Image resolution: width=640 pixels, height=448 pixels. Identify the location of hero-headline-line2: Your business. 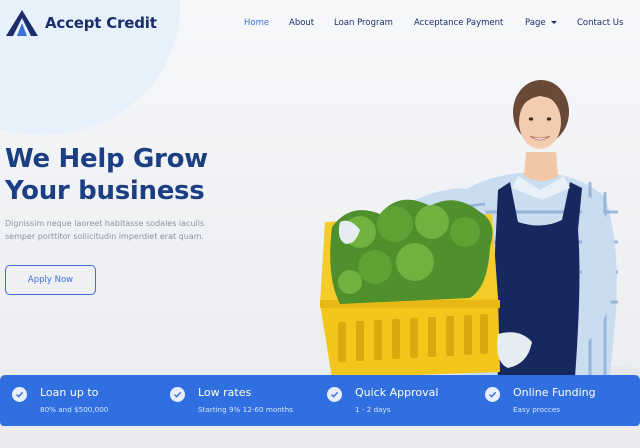
(105, 191).